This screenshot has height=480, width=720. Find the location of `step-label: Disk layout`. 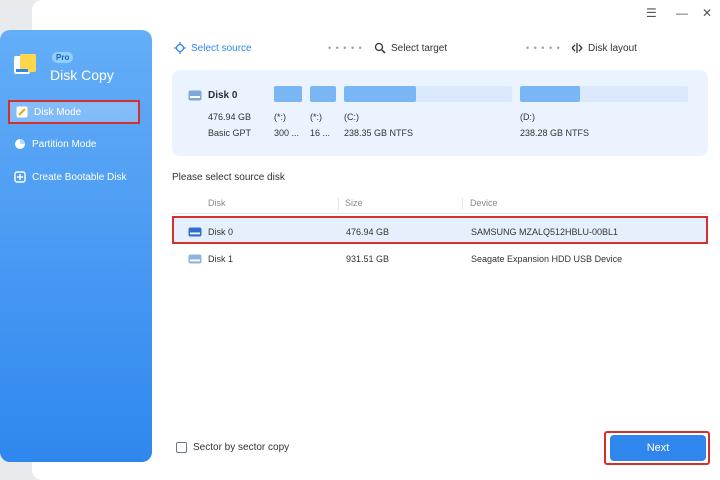

step-label: Disk layout is located at coordinates (612, 48).